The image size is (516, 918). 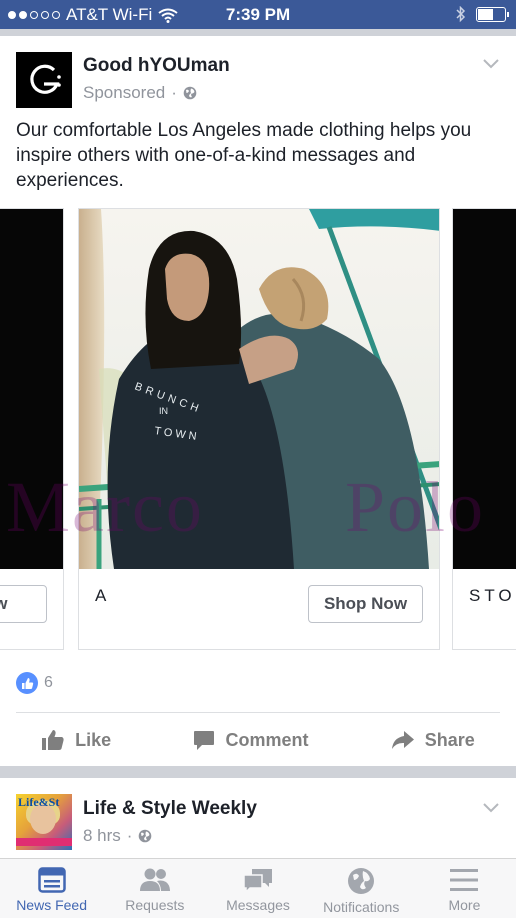 What do you see at coordinates (44, 842) in the screenshot?
I see `magazine-banner` at bounding box center [44, 842].